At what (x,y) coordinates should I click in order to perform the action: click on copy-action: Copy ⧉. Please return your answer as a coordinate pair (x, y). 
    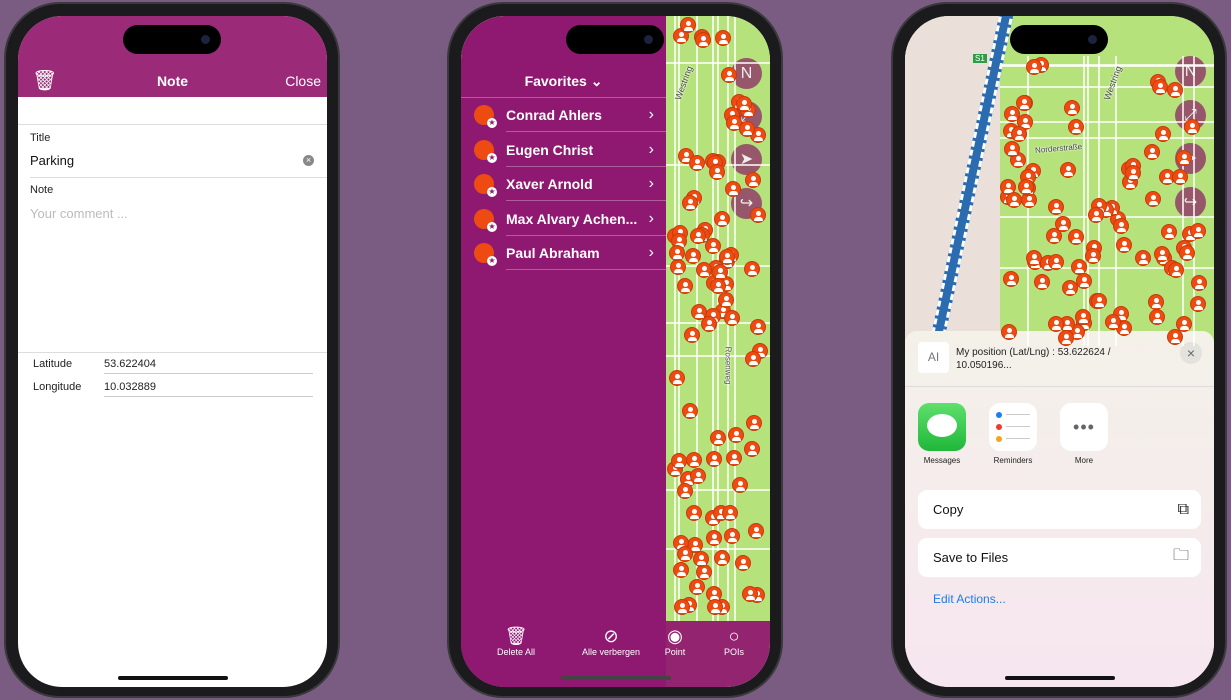
    Looking at the image, I should click on (1059, 509).